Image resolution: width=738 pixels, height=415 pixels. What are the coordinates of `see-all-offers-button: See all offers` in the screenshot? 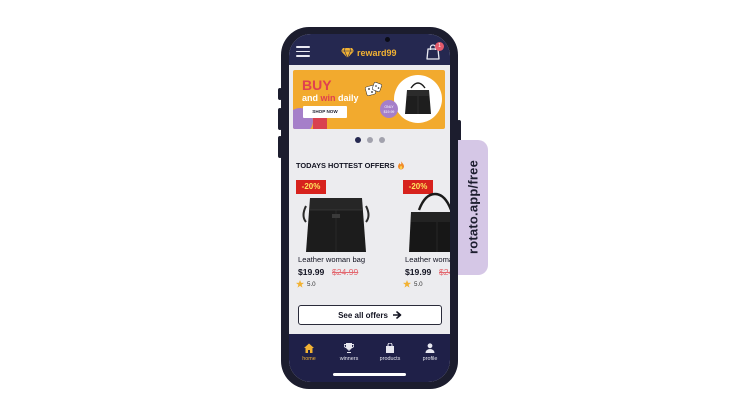 It's located at (370, 315).